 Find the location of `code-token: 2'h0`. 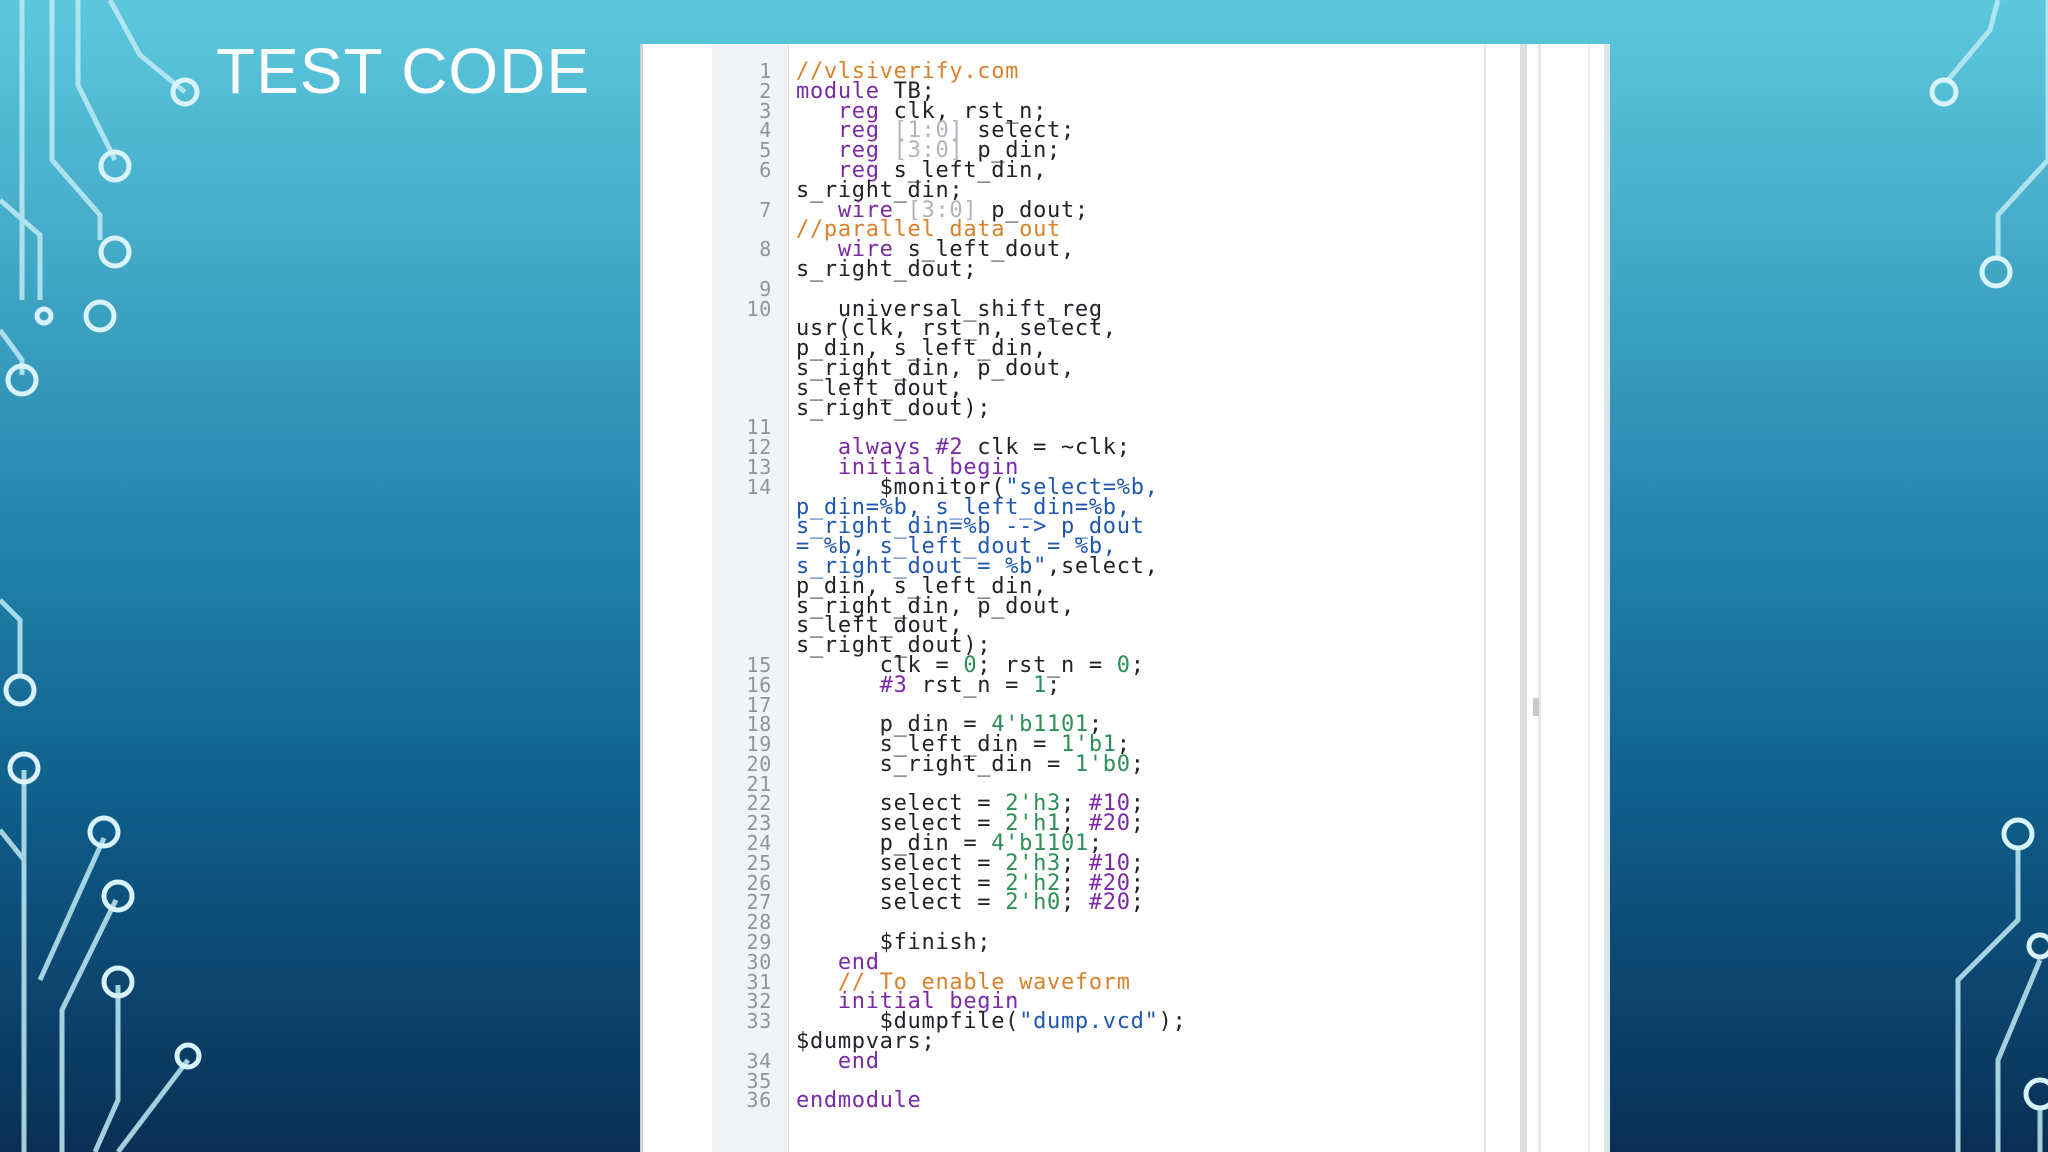

code-token: 2'h0 is located at coordinates (1033, 903).